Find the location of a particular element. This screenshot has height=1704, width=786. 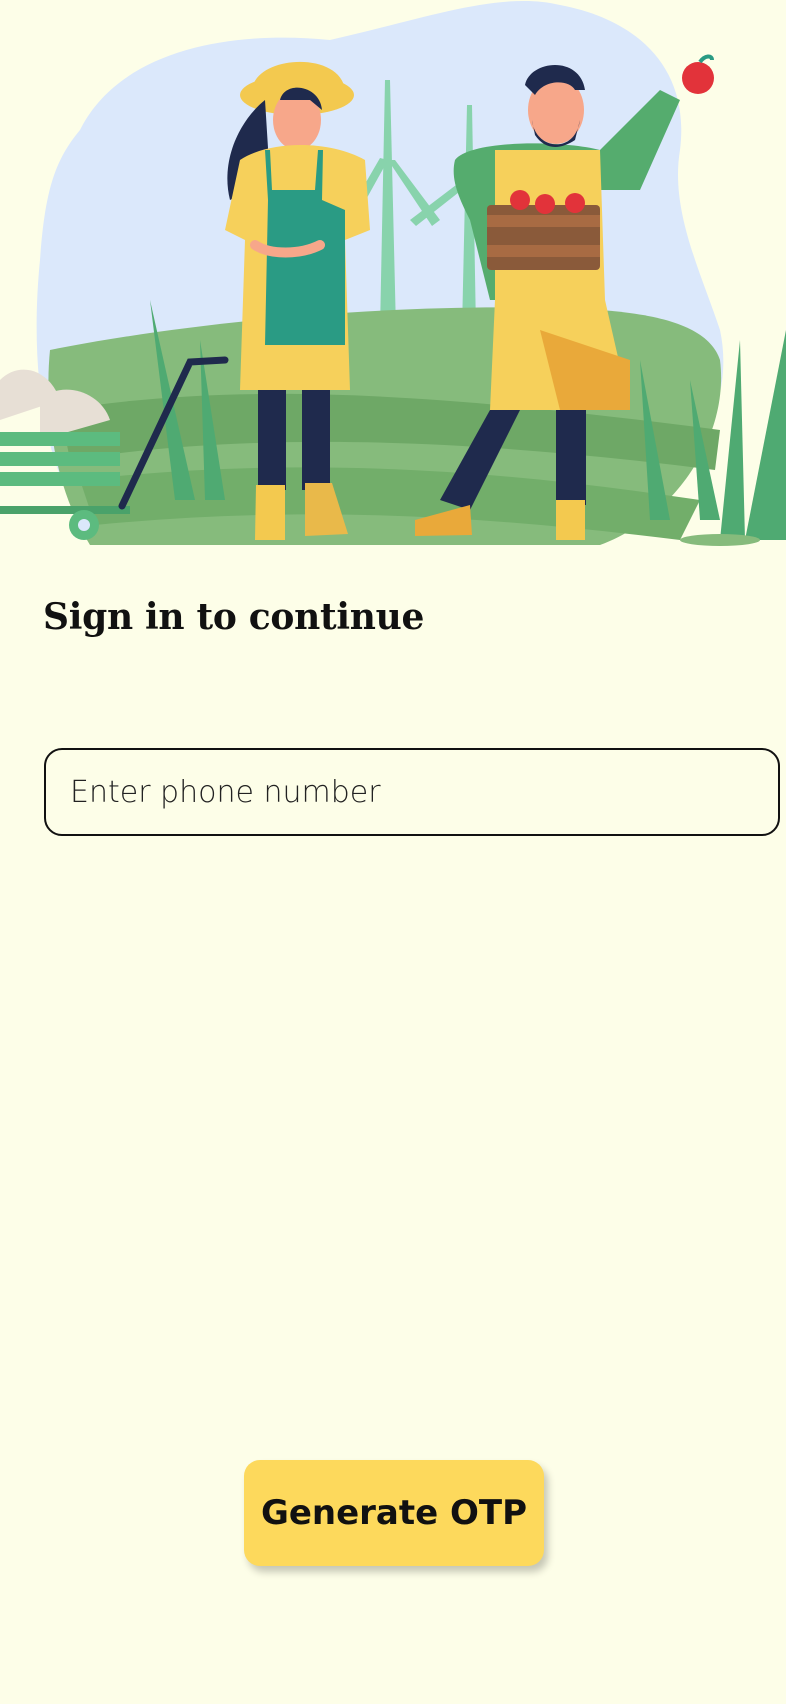

page-title: Sign in to continue is located at coordinates (234, 617).